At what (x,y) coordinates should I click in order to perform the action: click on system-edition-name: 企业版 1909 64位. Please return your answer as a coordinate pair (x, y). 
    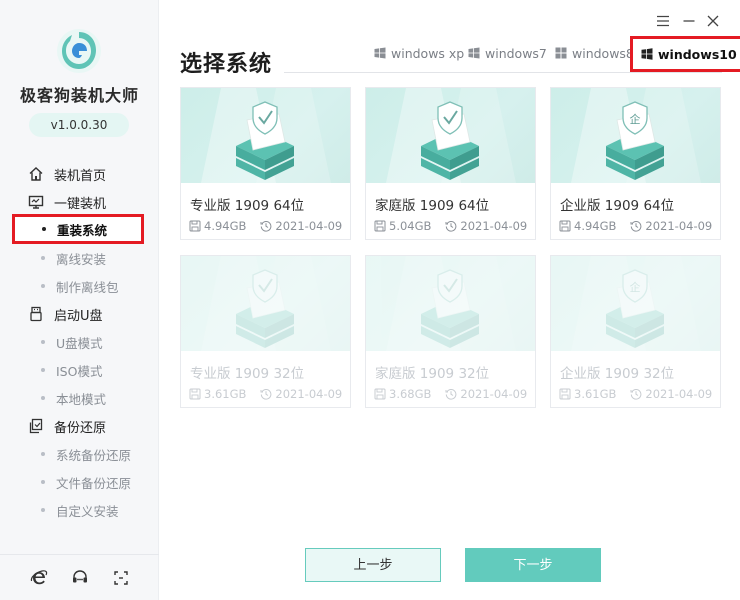
    Looking at the image, I should click on (617, 206).